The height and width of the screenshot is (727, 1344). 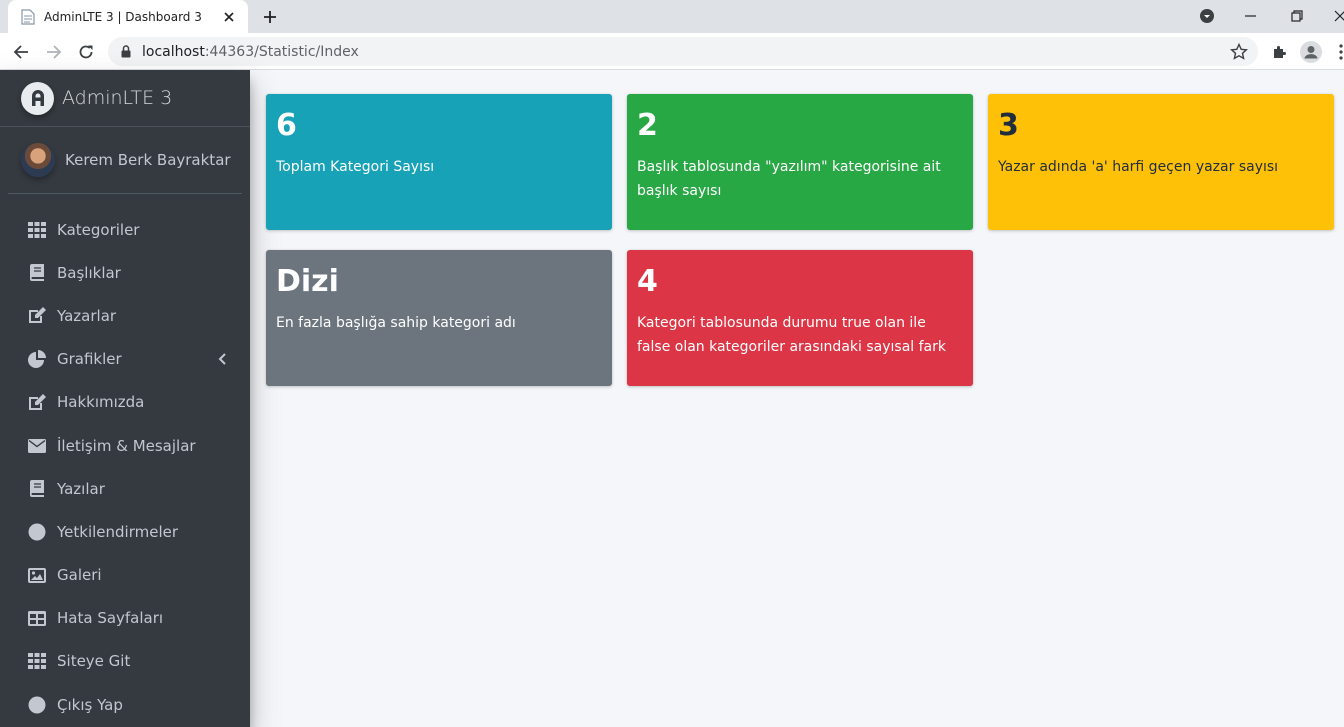 I want to click on sidebar-item-iletisim-mesajlar: İletişim & Mesajlar, so click(x=125, y=445).